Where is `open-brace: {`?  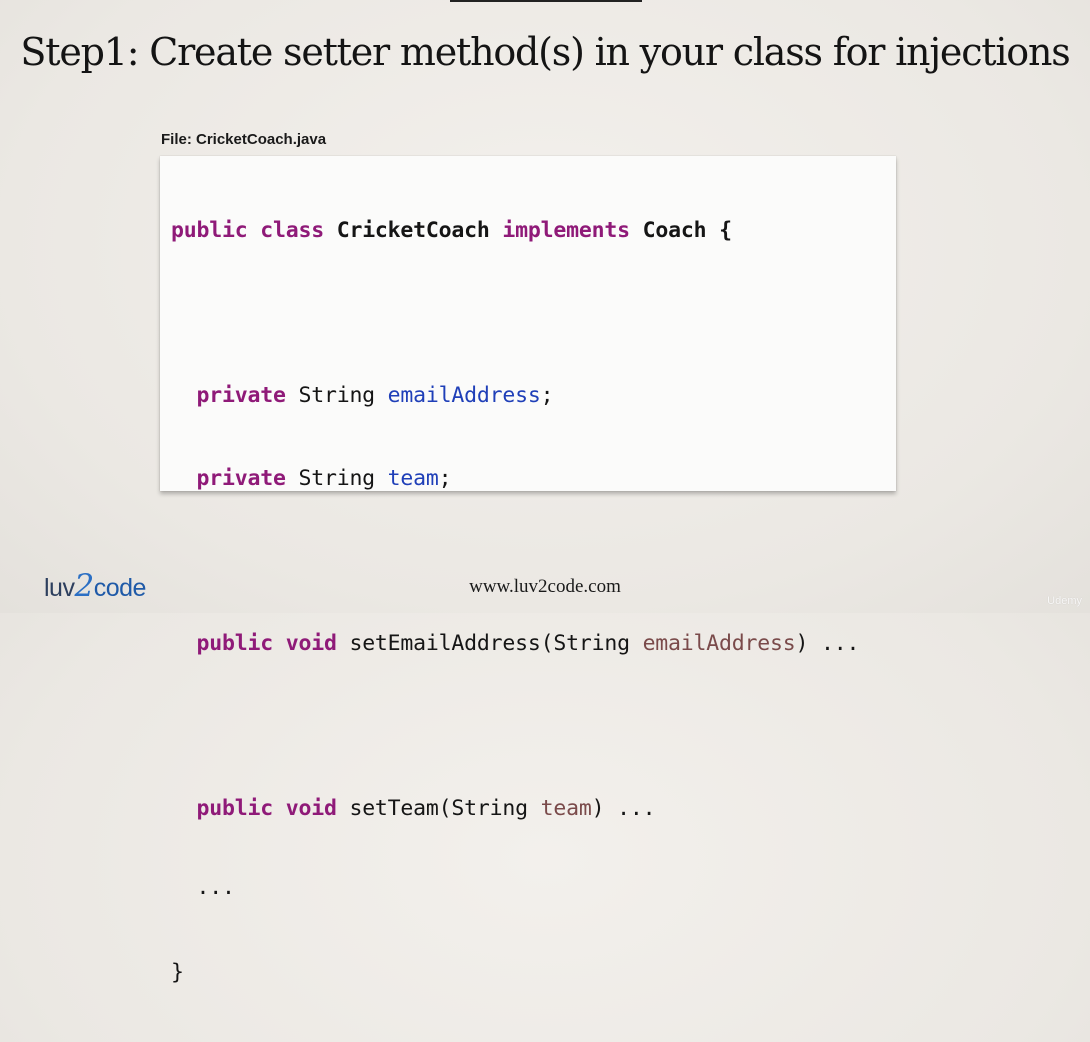 open-brace: { is located at coordinates (719, 230).